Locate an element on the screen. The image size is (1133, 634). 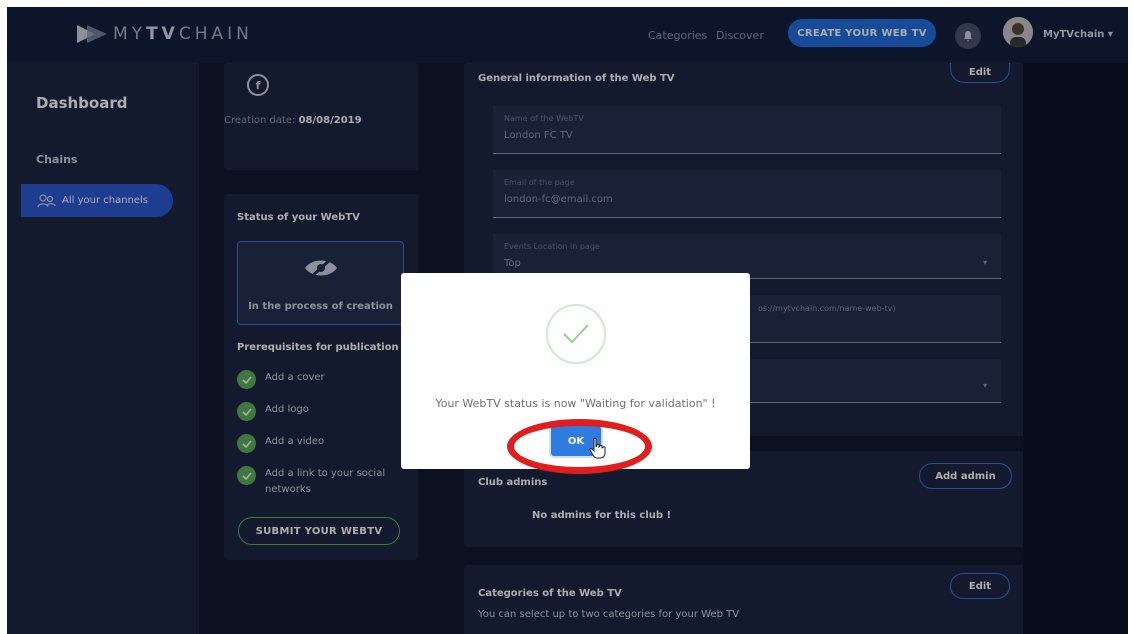
highlight-ring-annotation is located at coordinates (579, 446).